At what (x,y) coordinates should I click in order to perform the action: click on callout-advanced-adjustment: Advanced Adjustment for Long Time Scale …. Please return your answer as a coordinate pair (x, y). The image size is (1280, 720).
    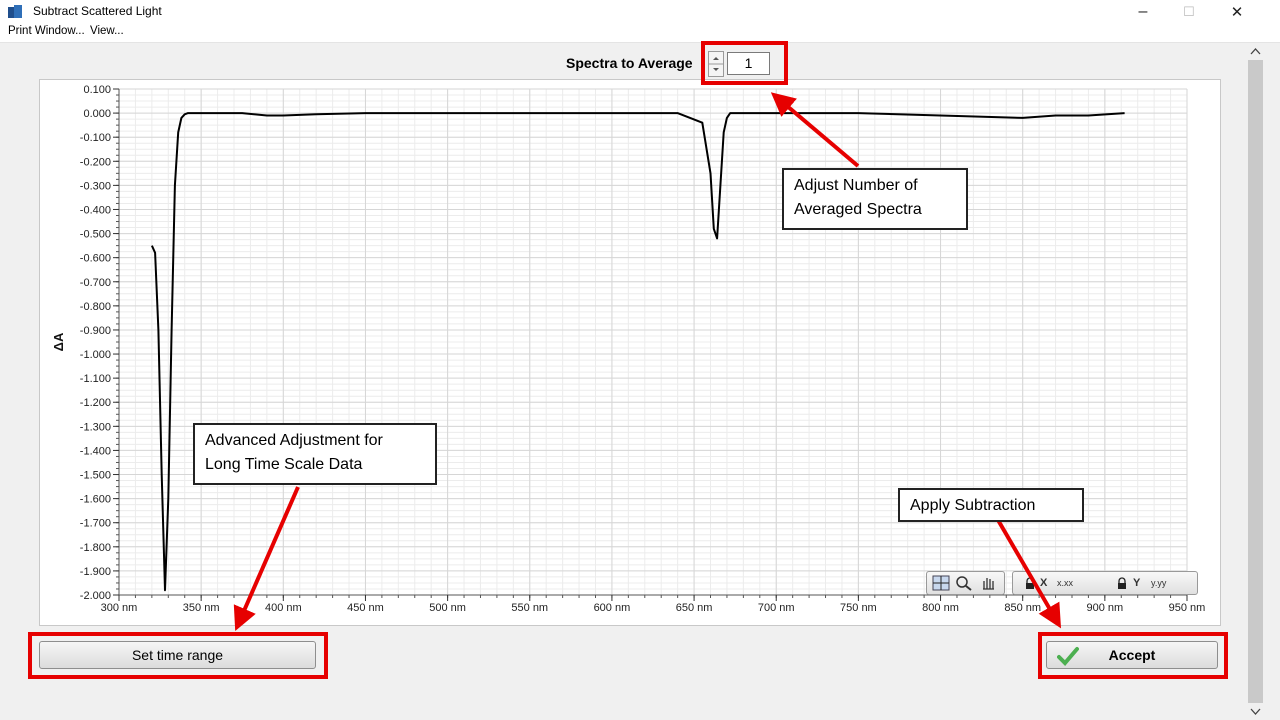
    Looking at the image, I should click on (315, 454).